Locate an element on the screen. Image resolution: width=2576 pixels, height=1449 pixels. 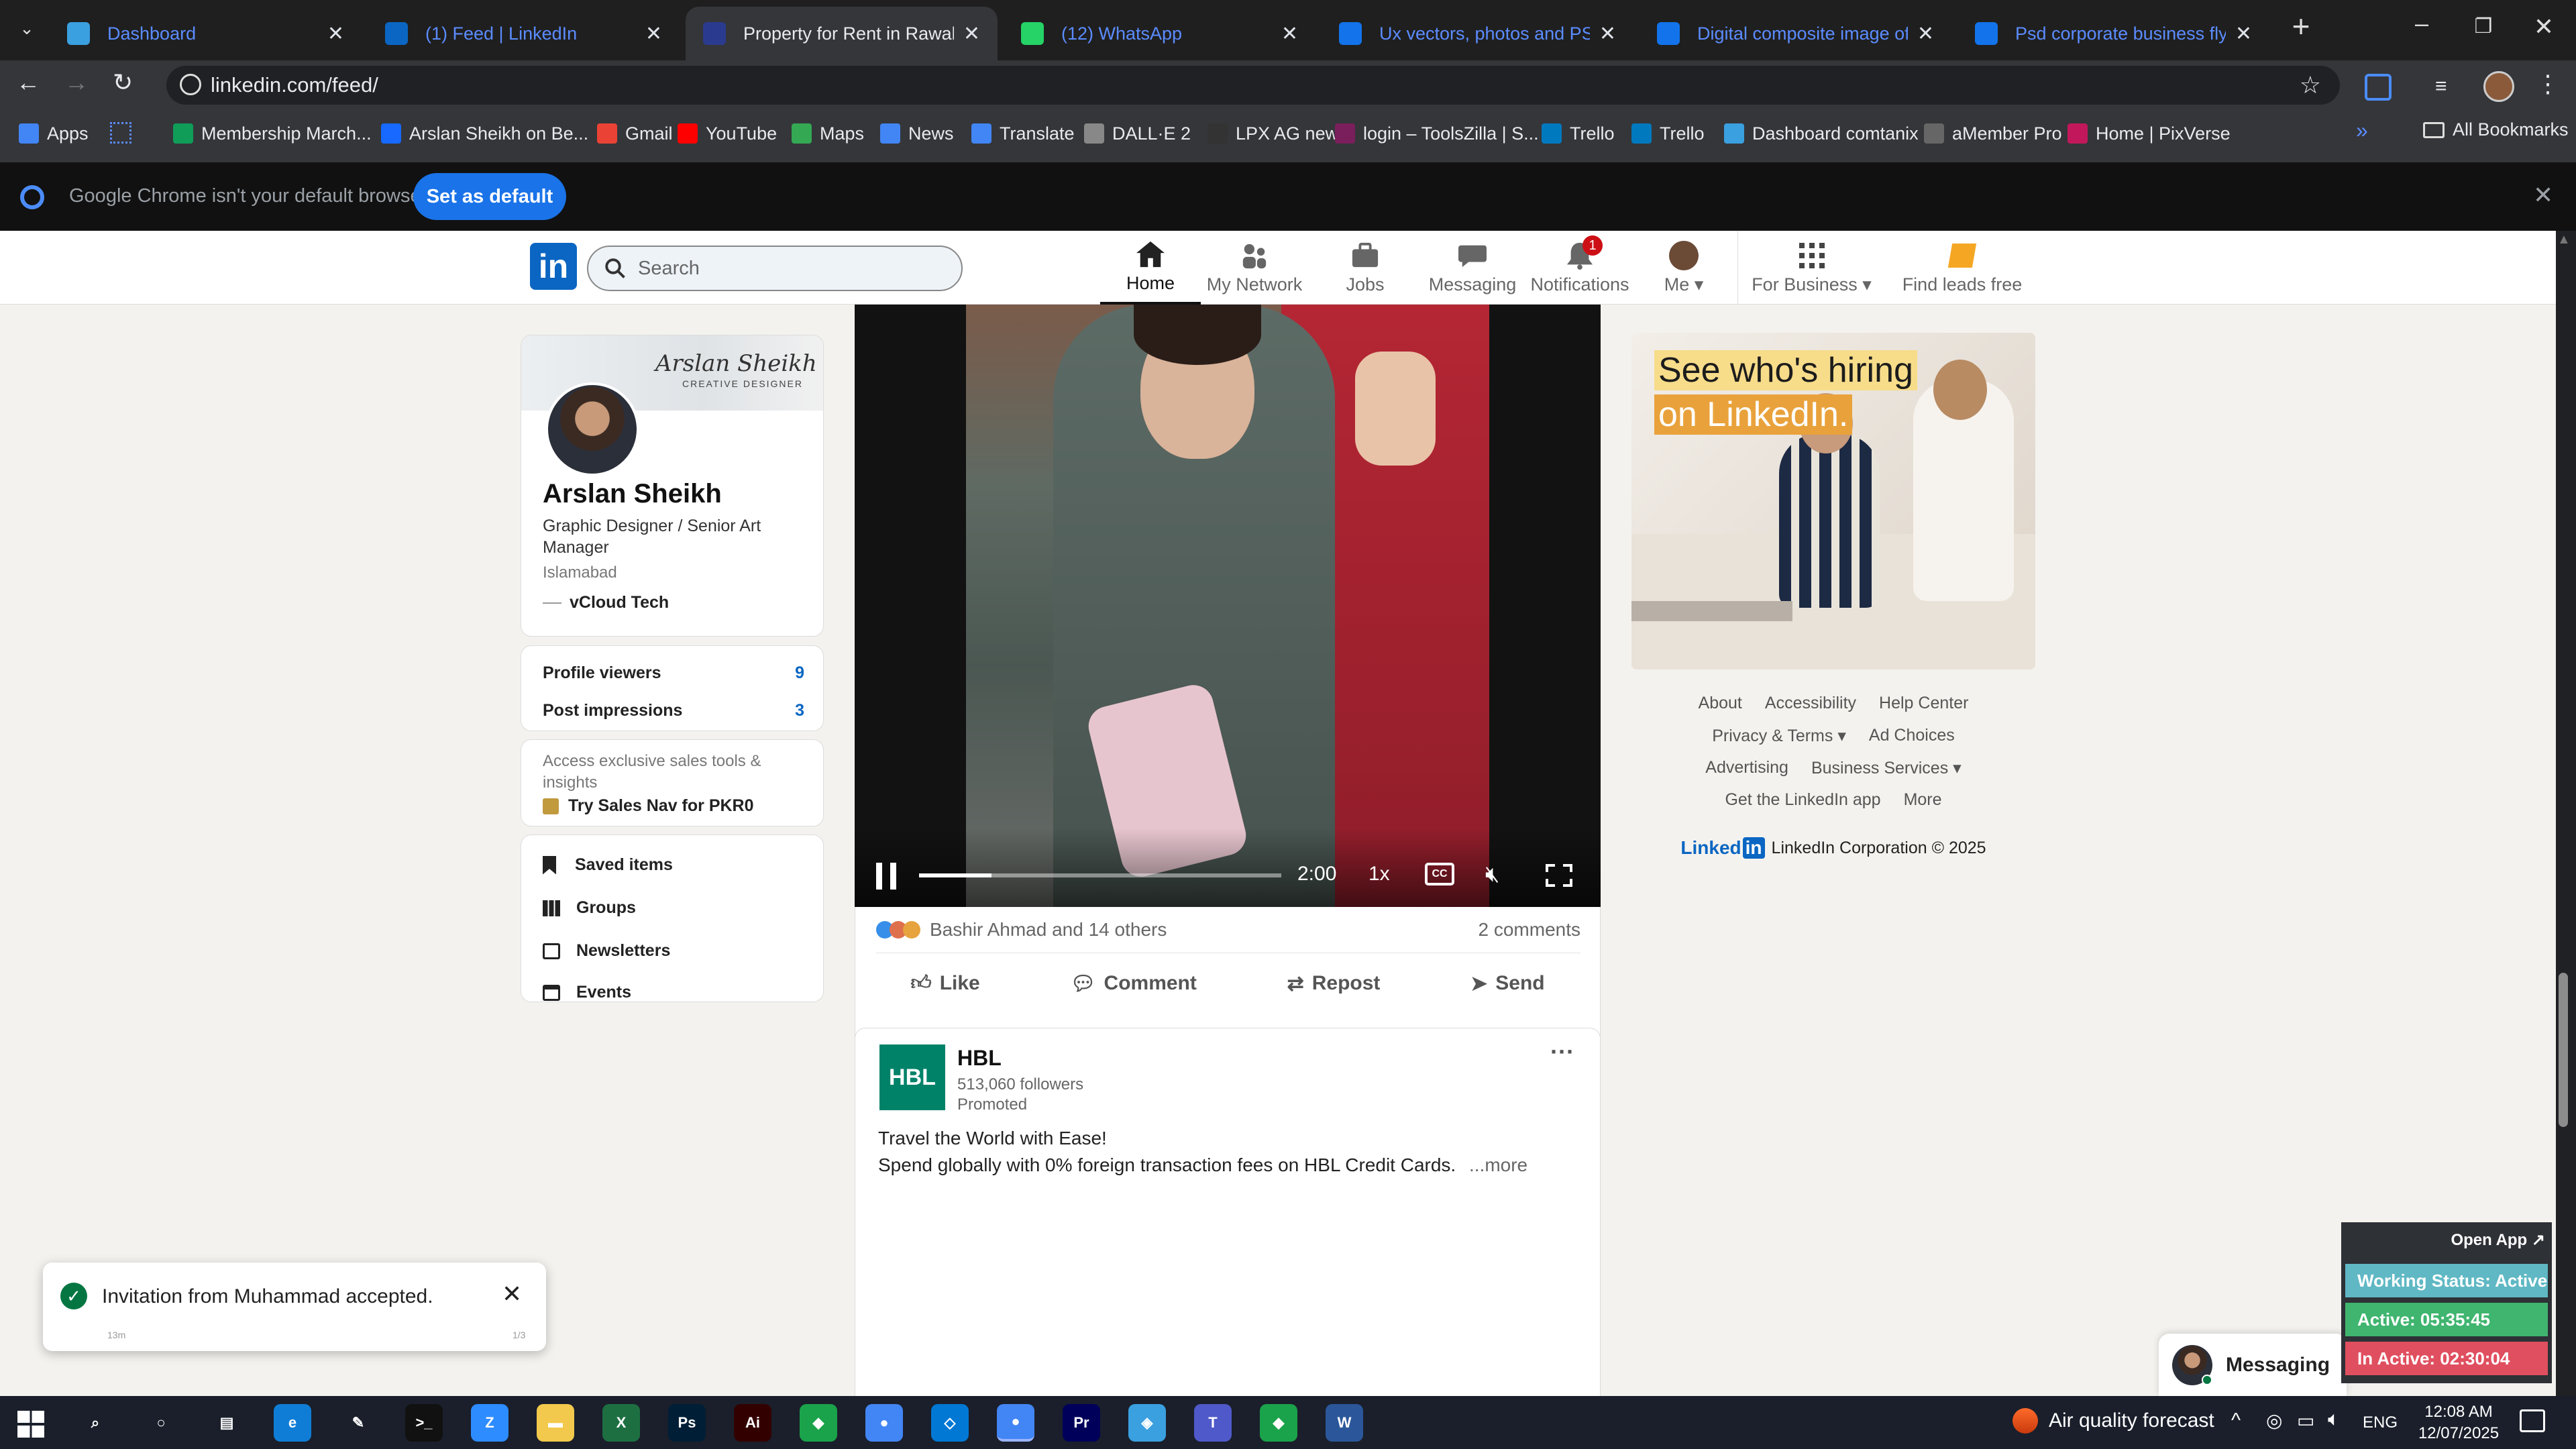
video-player: 2:00 1x CC 🔇︎ is located at coordinates (1228, 606).